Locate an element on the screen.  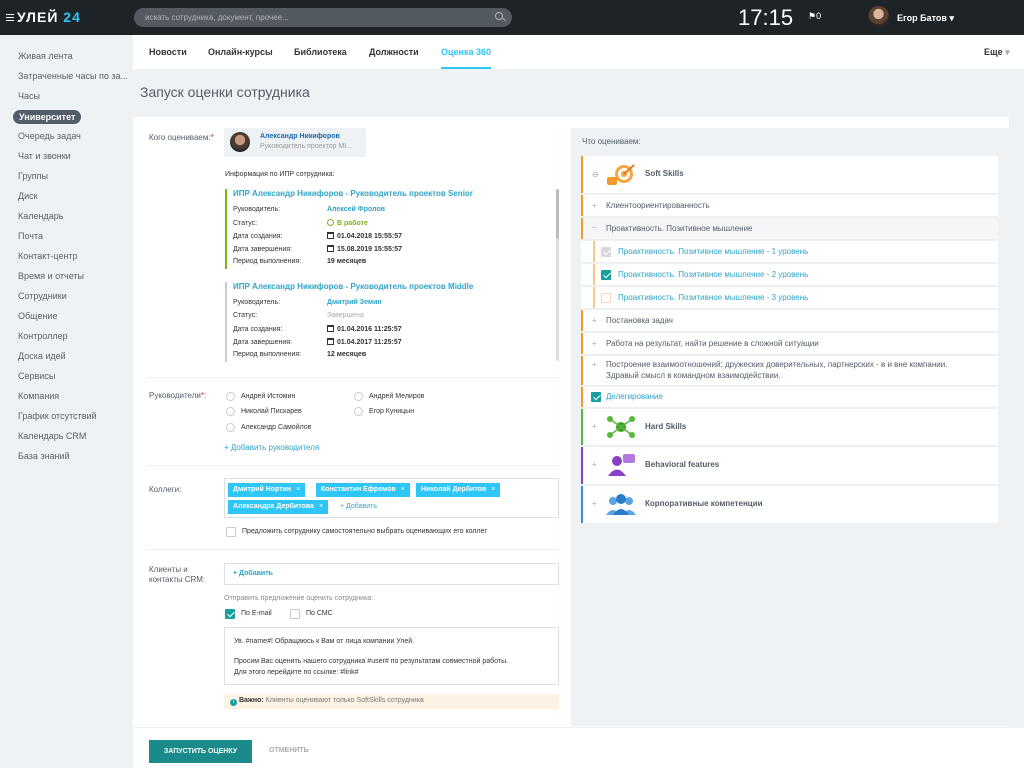
sidebar-item: Диск is located at coordinates (73, 196).